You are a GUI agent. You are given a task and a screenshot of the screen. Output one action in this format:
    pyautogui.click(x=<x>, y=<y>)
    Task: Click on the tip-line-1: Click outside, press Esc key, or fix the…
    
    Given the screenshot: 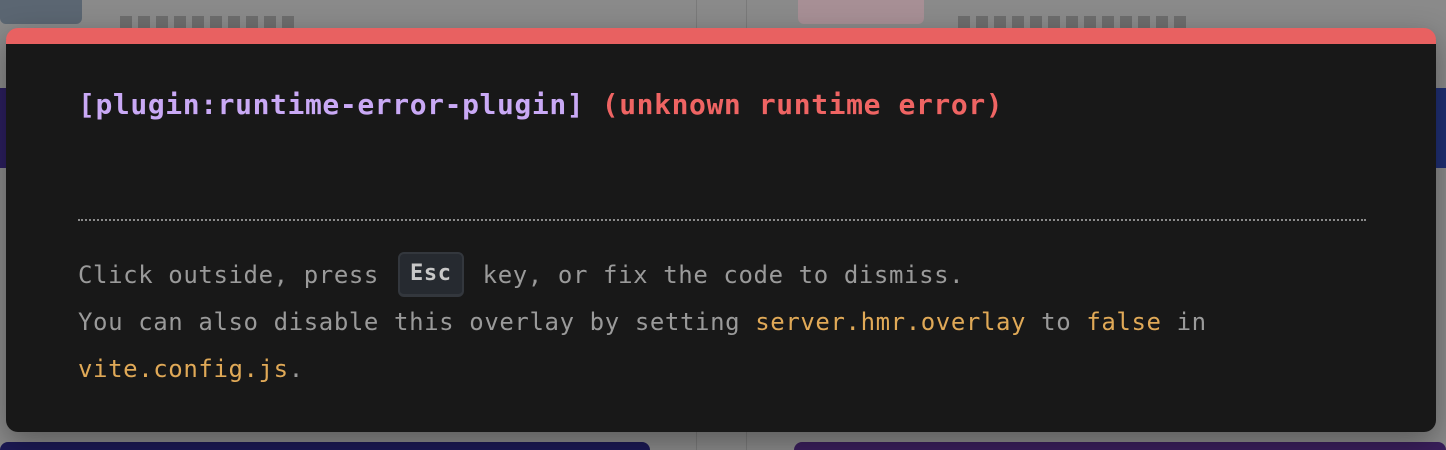 What is the action you would take?
    pyautogui.click(x=642, y=275)
    